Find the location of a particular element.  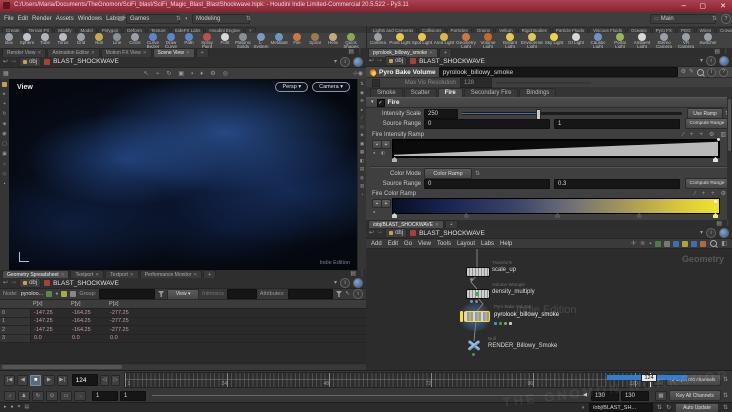

ramp-gear-icon: ⚙ is located at coordinates (723, 194).